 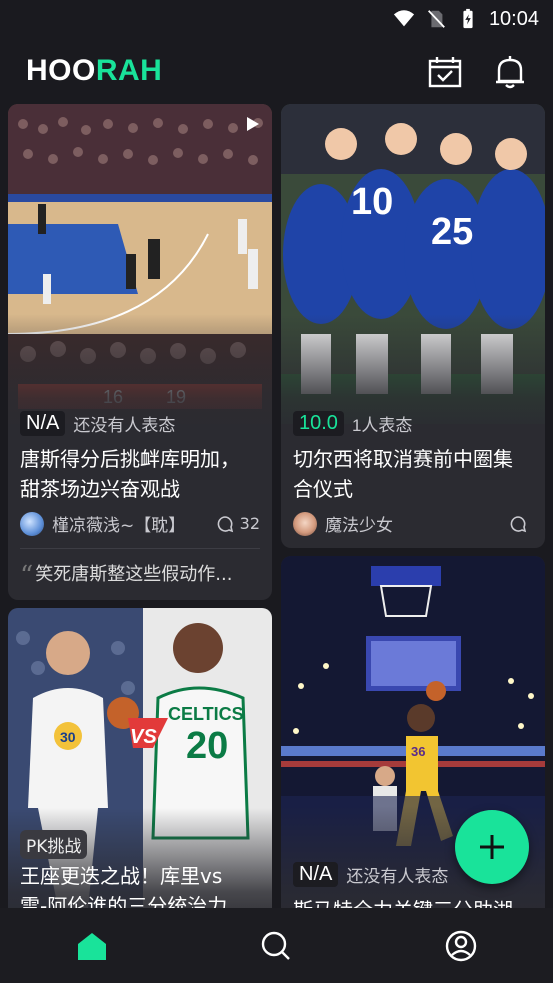 What do you see at coordinates (54, 844) in the screenshot?
I see `pk-tag: PK挑战` at bounding box center [54, 844].